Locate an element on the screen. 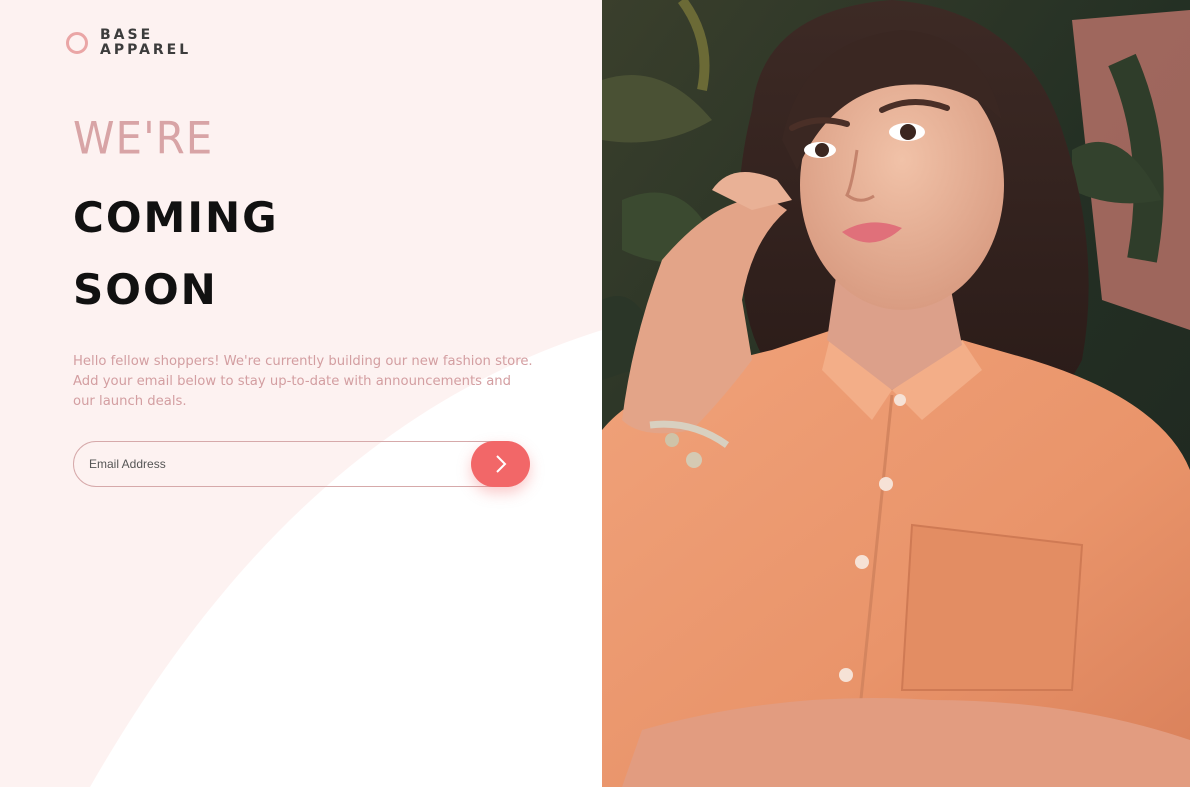  brand-line-2: APPAREL is located at coordinates (146, 50).